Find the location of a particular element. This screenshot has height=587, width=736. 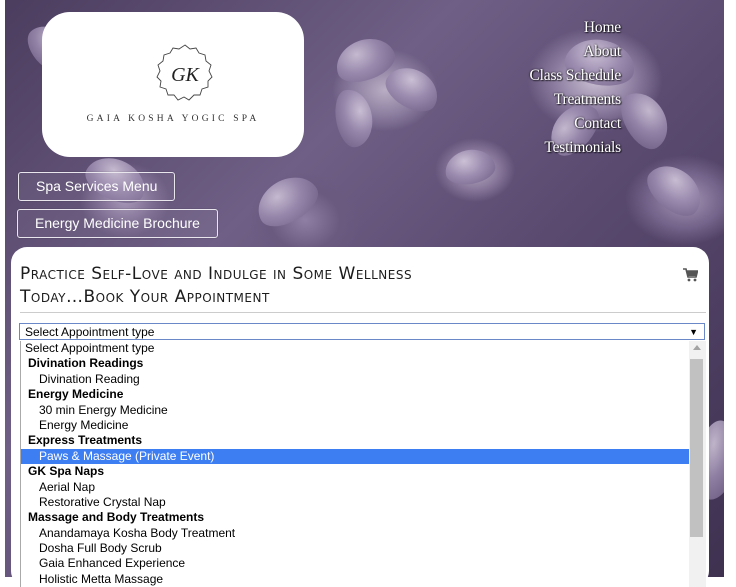

option-group-label: Massage and Body Treatments is located at coordinates (116, 517).